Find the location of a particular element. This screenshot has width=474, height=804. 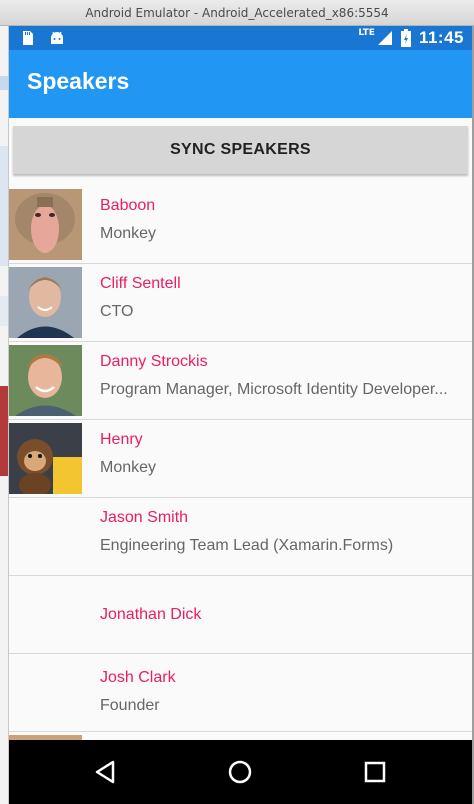

recents-icon is located at coordinates (375, 772).